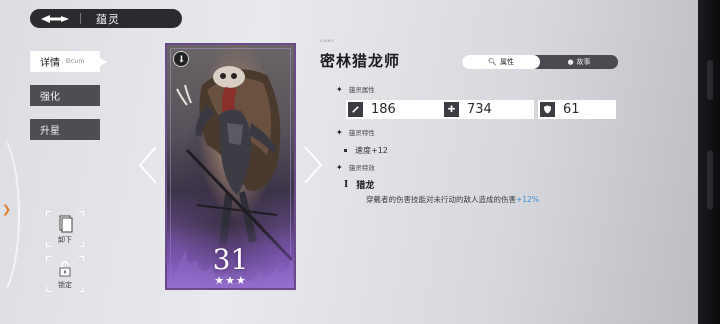 This screenshot has width=720, height=324. I want to click on toggle-story: ● 故事, so click(579, 62).